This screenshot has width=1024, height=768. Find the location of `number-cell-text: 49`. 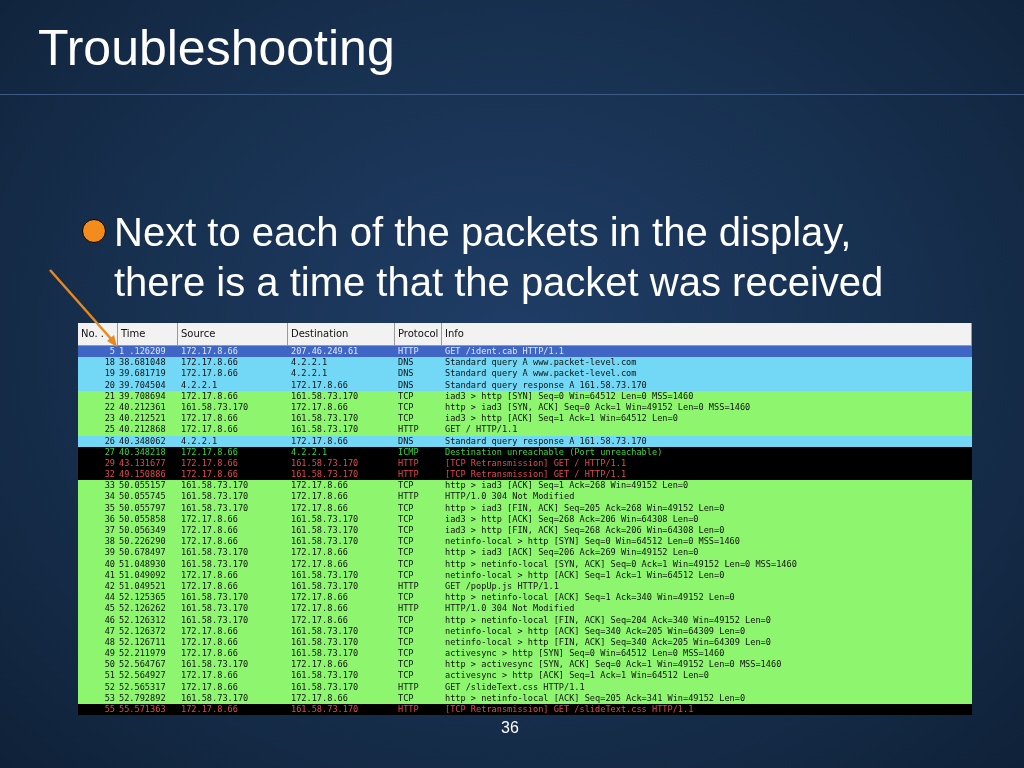

number-cell-text: 49 is located at coordinates (109, 654).